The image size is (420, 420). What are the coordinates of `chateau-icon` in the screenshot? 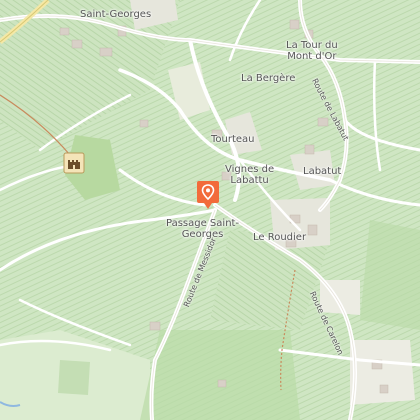 It's located at (74, 163).